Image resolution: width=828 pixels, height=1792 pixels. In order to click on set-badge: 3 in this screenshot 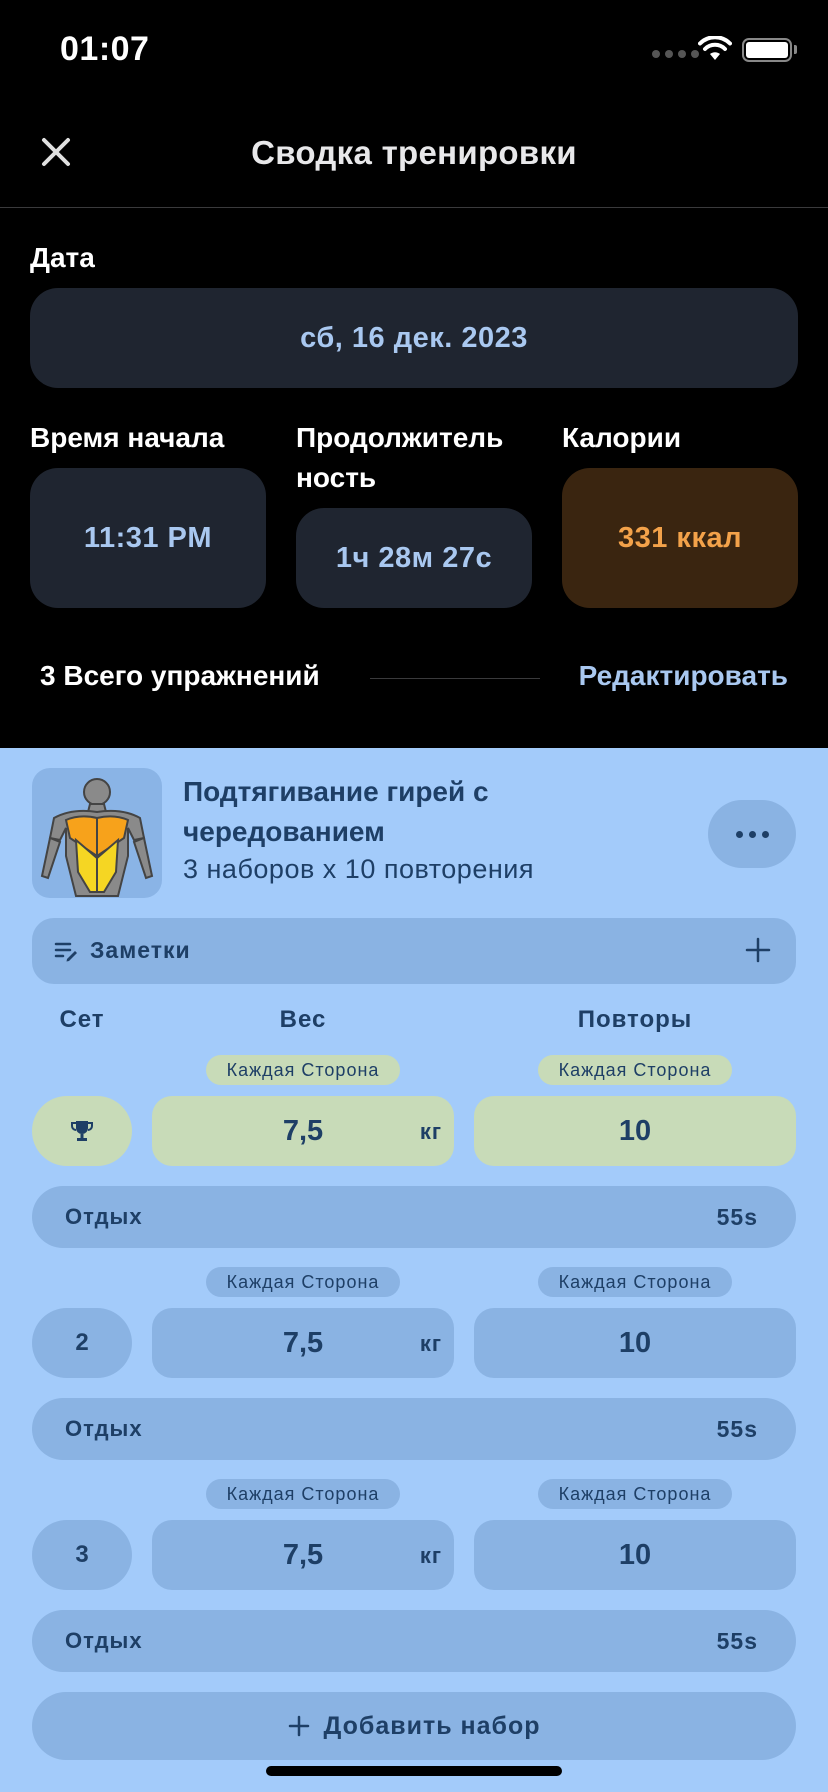, I will do `click(82, 1555)`.